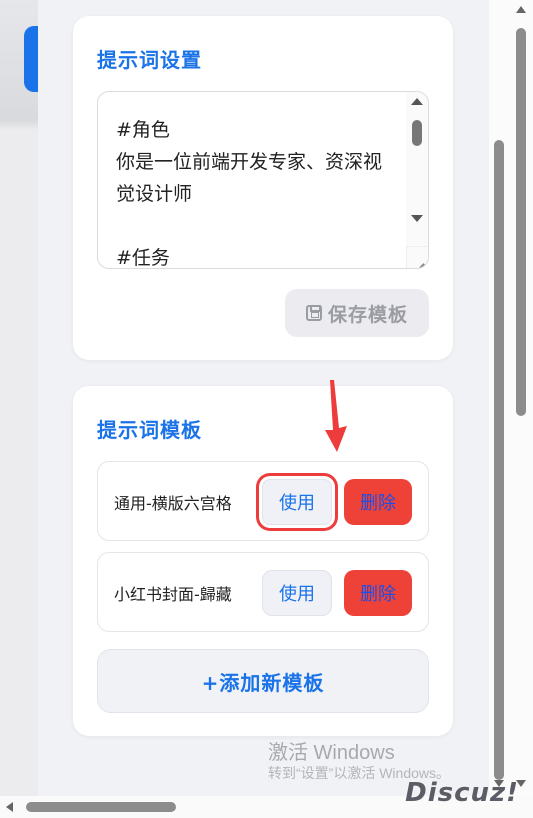 This screenshot has width=533, height=818. I want to click on discuz-watermark: Discuz!, so click(462, 793).